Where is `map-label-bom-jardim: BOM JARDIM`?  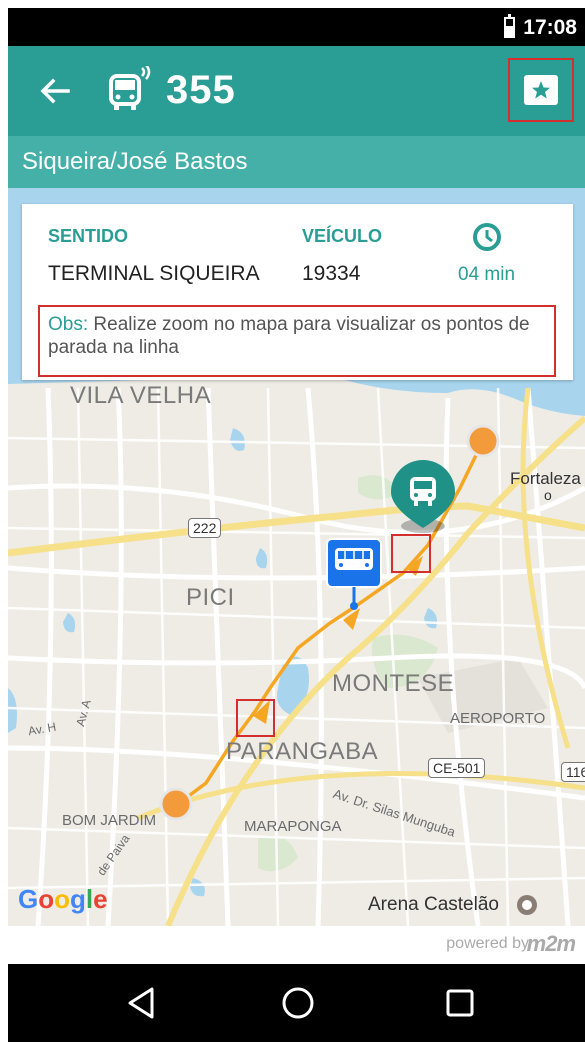 map-label-bom-jardim: BOM JARDIM is located at coordinates (109, 820).